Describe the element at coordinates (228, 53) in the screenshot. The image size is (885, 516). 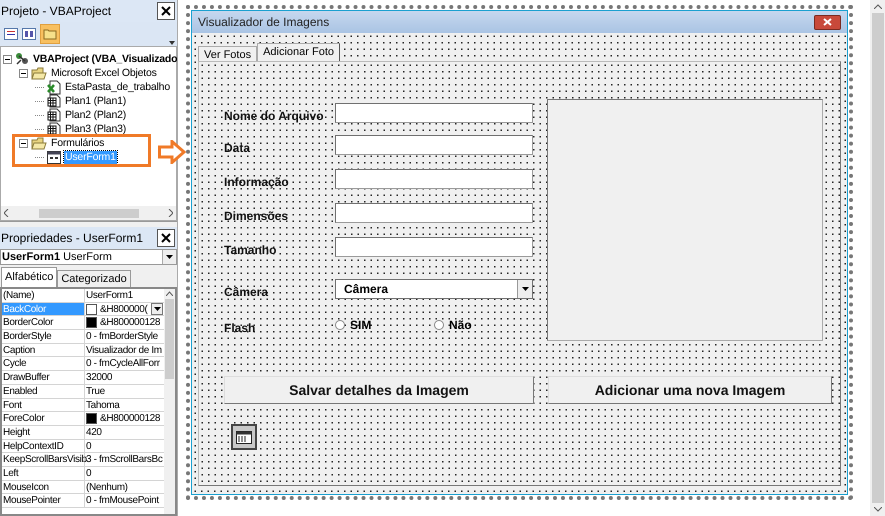
I see `tab: Ver Fotos` at that location.